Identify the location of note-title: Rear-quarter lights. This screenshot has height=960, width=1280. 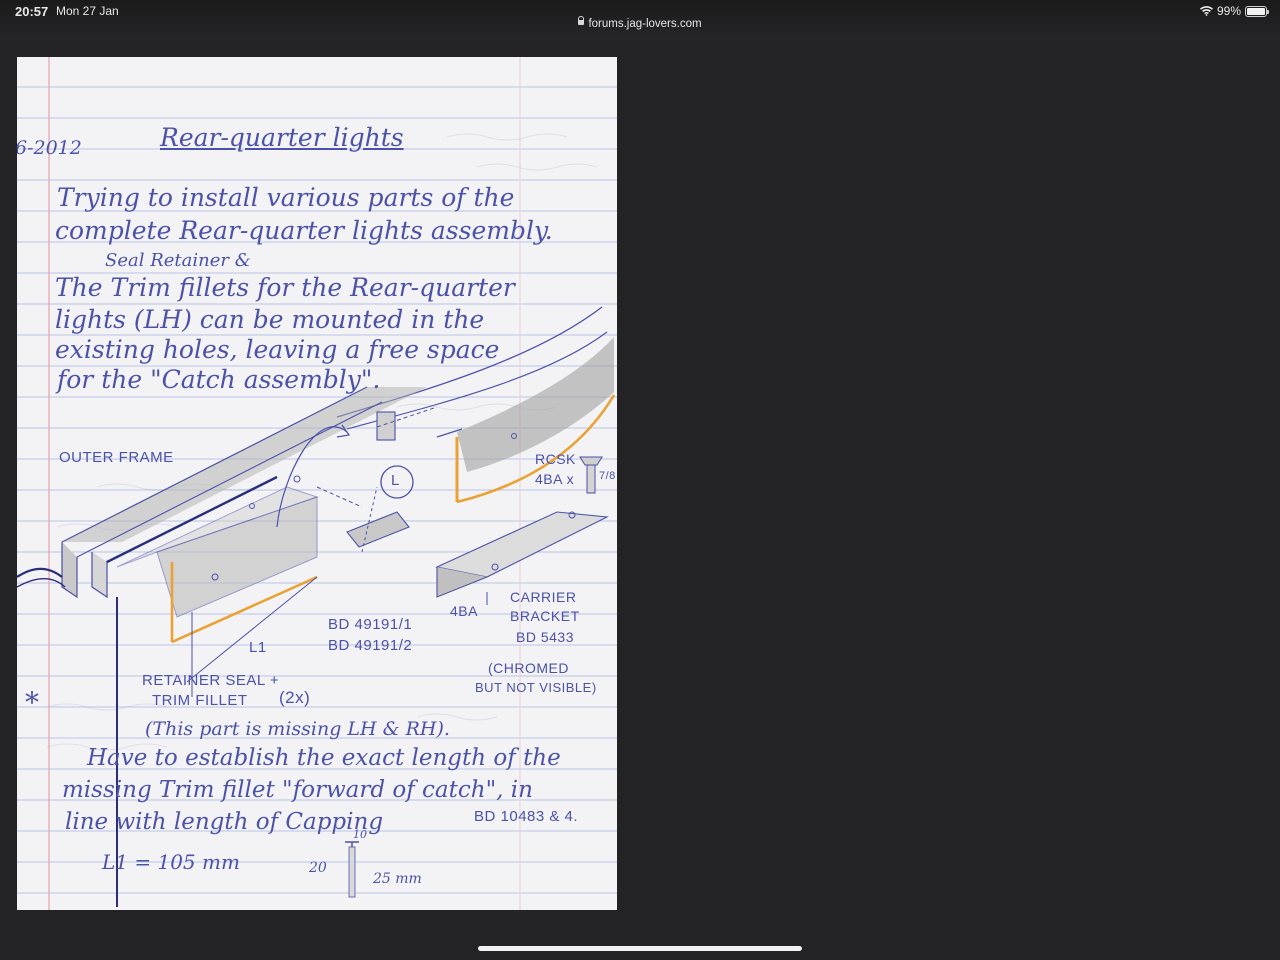
(282, 137).